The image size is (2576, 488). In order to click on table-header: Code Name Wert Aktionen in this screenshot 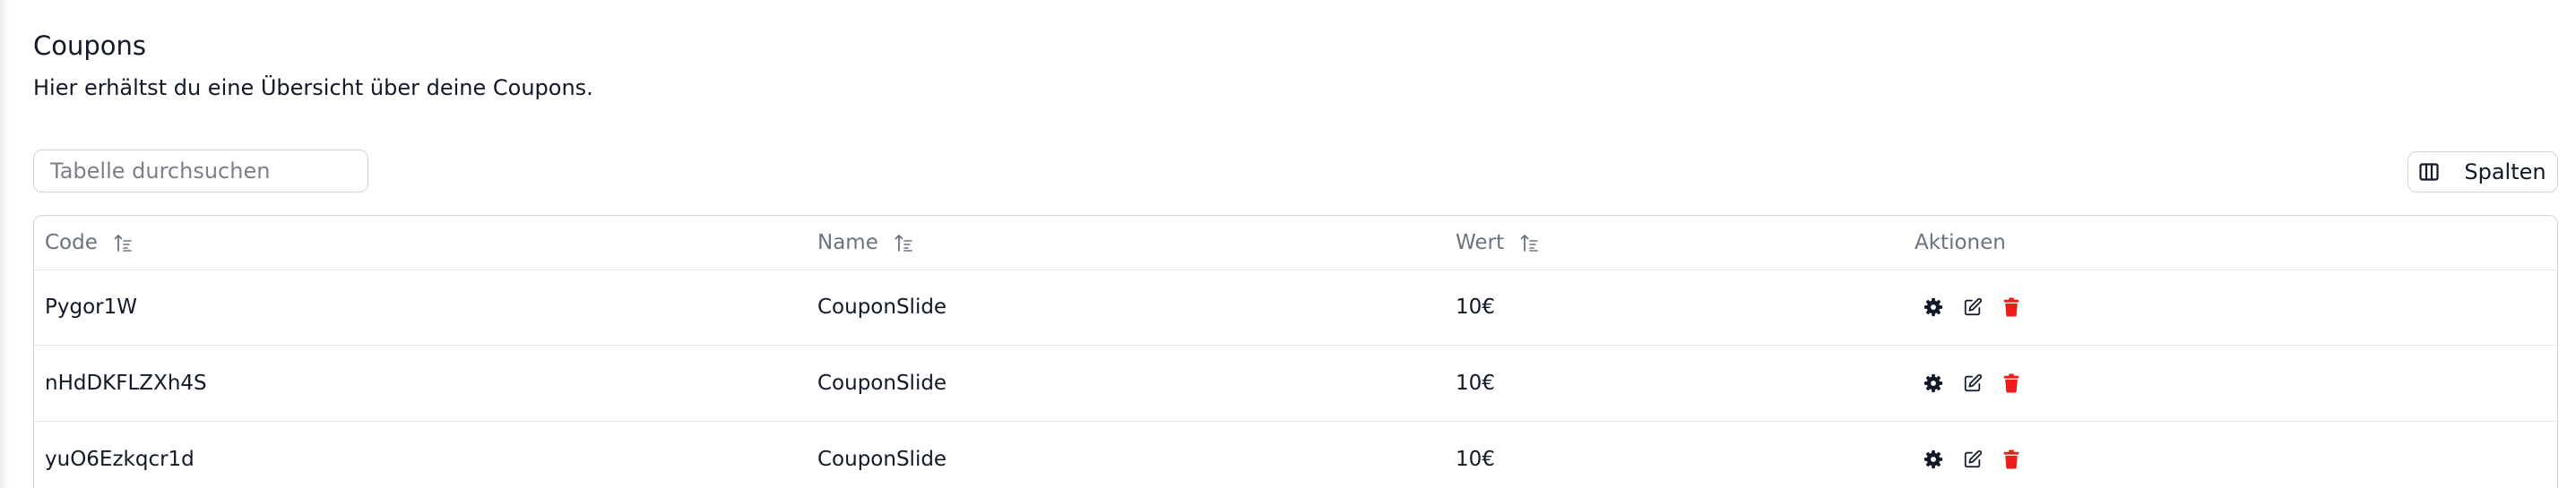, I will do `click(1295, 243)`.